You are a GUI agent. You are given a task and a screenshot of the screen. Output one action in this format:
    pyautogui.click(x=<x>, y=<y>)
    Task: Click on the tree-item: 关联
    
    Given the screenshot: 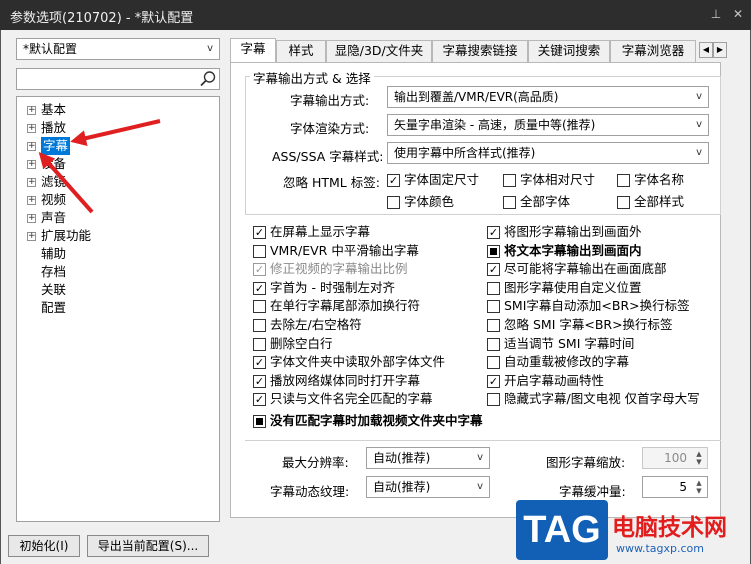 What is the action you would take?
    pyautogui.click(x=117, y=290)
    